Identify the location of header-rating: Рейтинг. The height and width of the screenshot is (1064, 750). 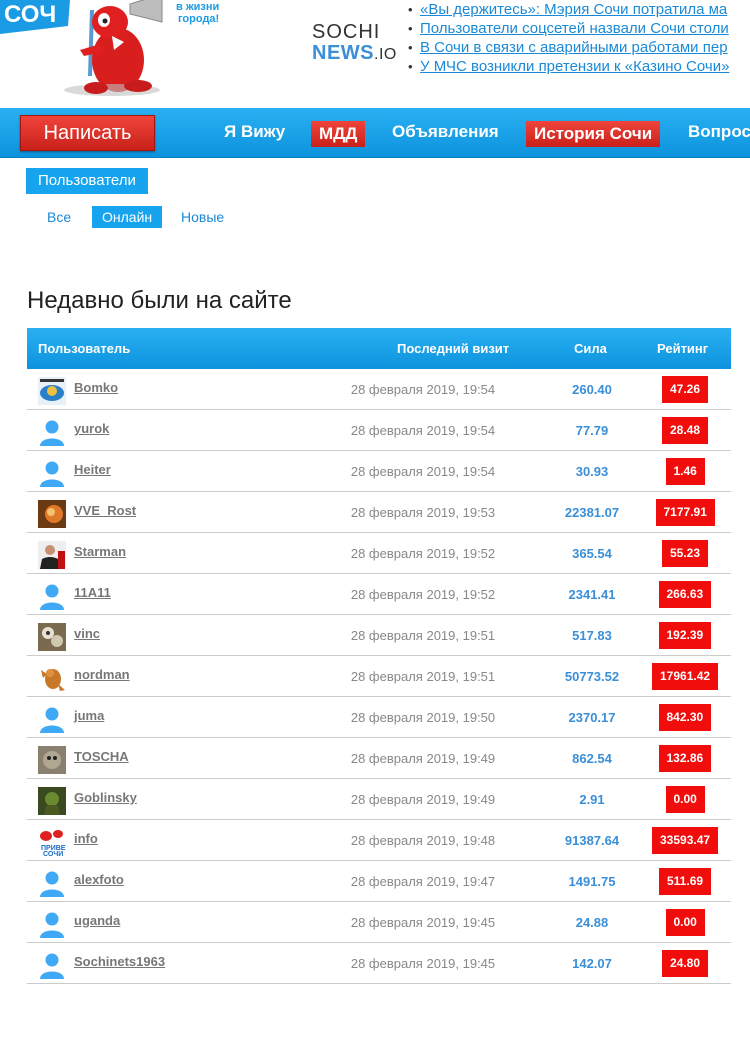
(683, 348).